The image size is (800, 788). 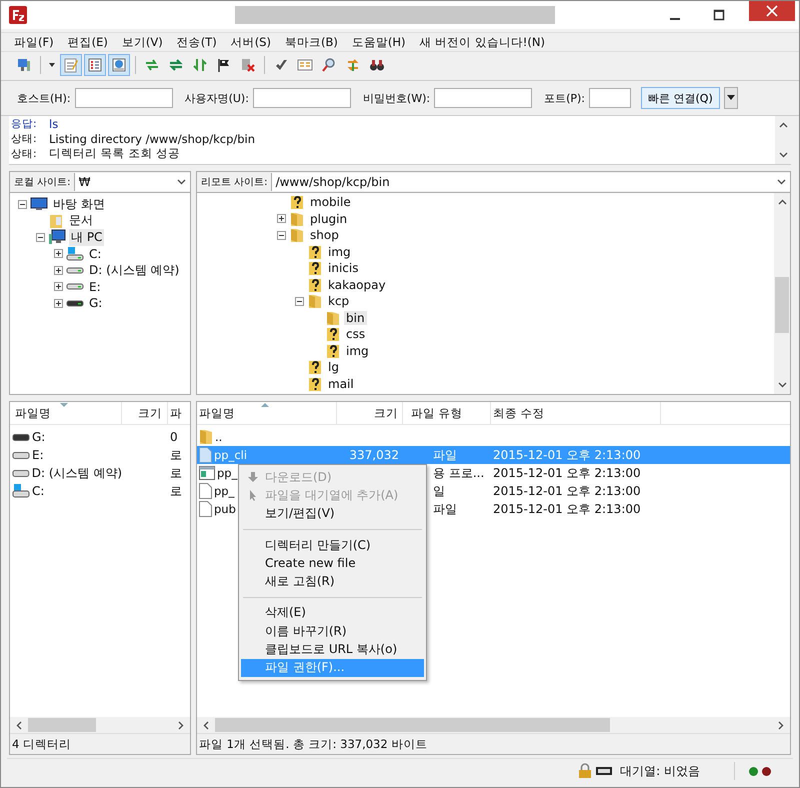 I want to click on status-text: 파일 1개 선택됨. 총 크기: 337,032 바이트, so click(x=493, y=743).